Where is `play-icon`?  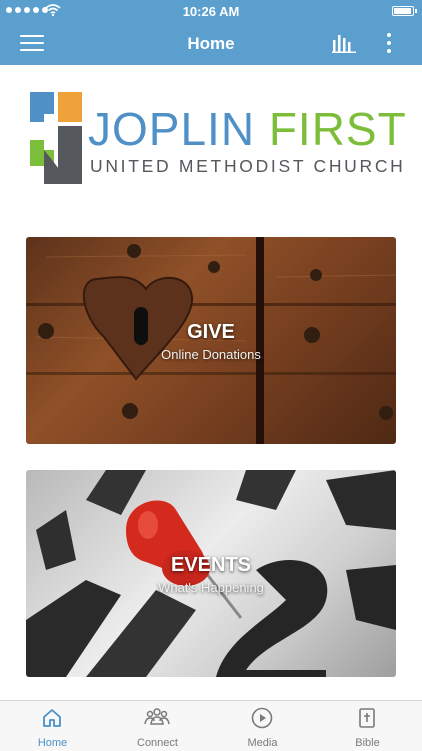
play-icon is located at coordinates (262, 718).